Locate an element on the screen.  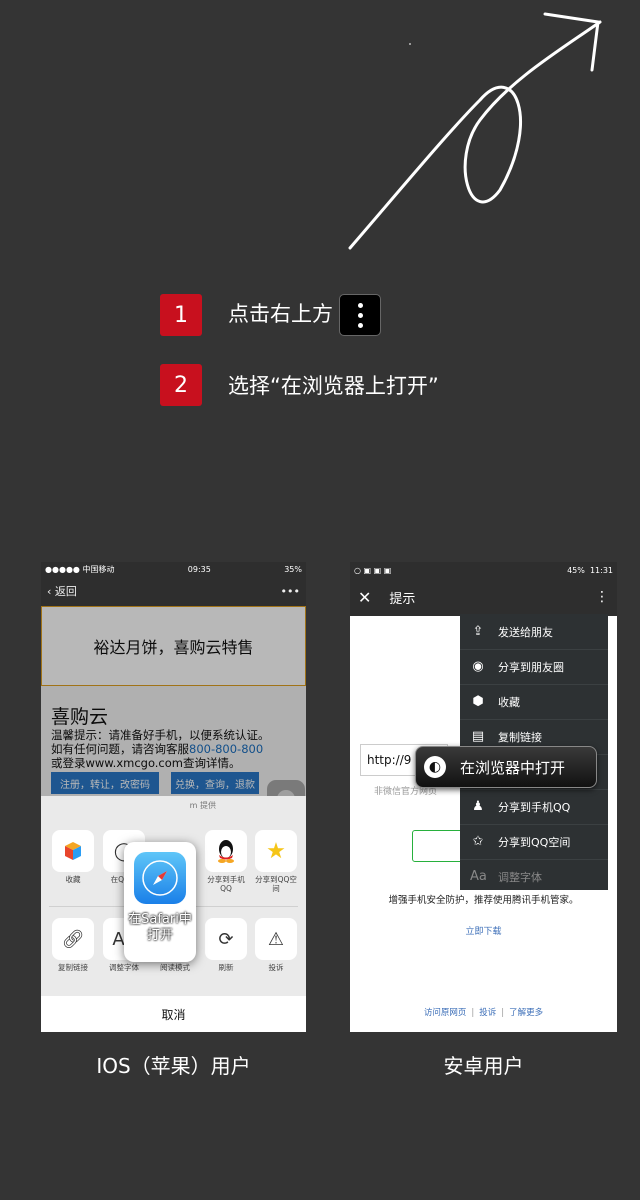
sheet-refresh: ⟳ 刷新 is located at coordinates (226, 945).